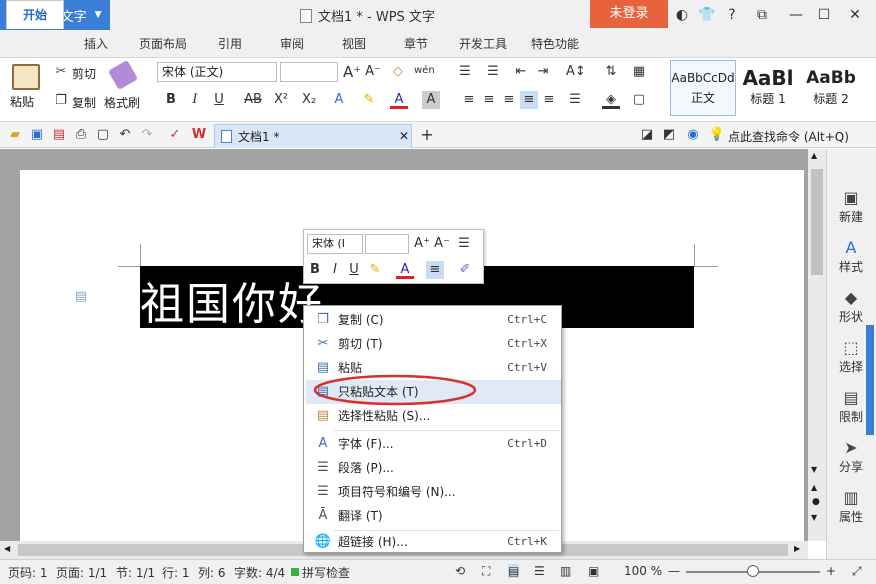 The image size is (876, 584). I want to click on text-direction-icon: A↕, so click(576, 72).